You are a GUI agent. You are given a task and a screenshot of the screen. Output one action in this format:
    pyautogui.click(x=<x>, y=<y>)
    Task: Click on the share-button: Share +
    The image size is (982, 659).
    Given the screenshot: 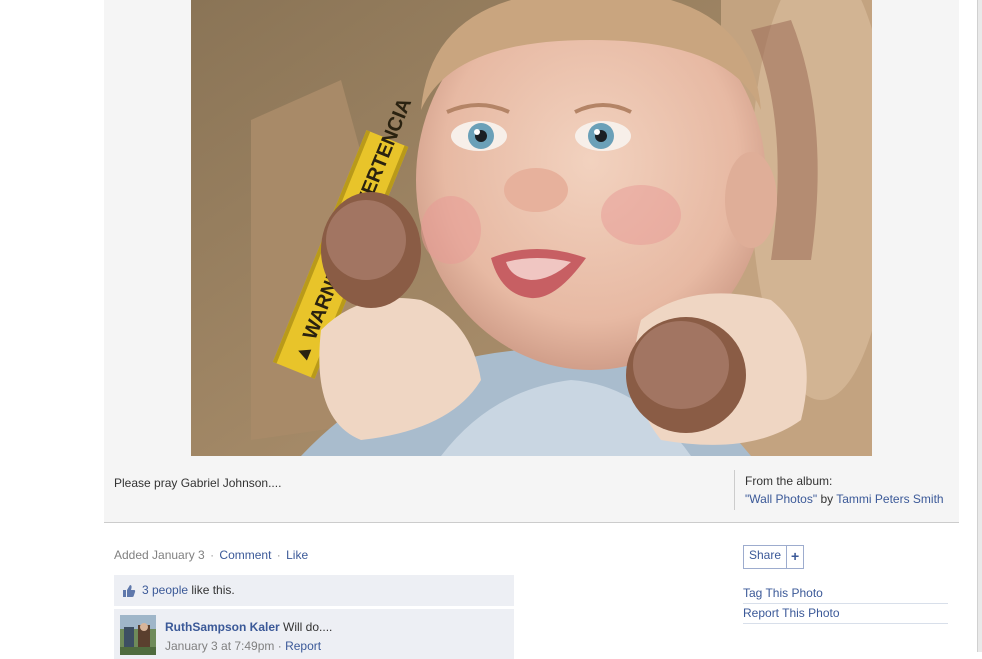 What is the action you would take?
    pyautogui.click(x=774, y=557)
    